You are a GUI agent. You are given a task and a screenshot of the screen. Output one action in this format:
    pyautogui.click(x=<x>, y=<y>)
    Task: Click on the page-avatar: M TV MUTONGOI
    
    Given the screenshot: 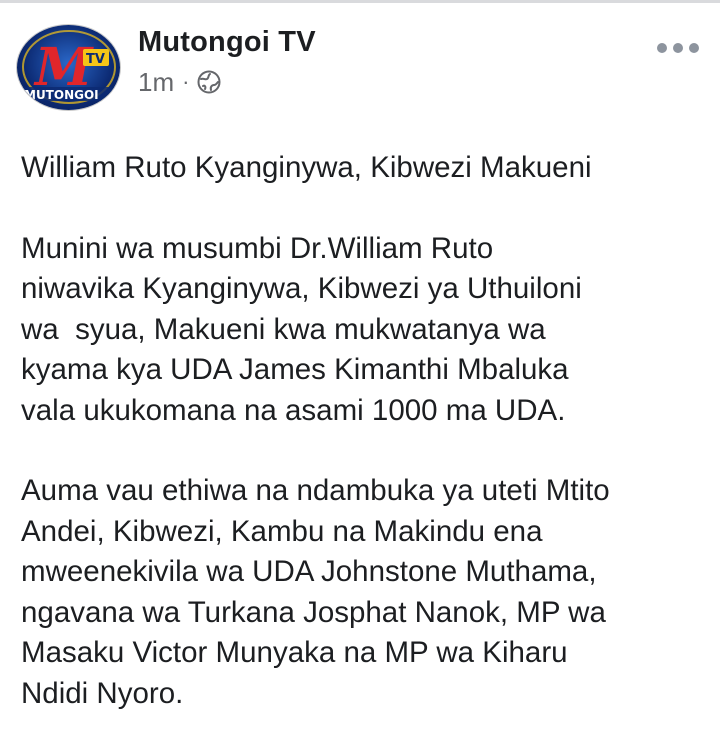 What is the action you would take?
    pyautogui.click(x=68, y=67)
    